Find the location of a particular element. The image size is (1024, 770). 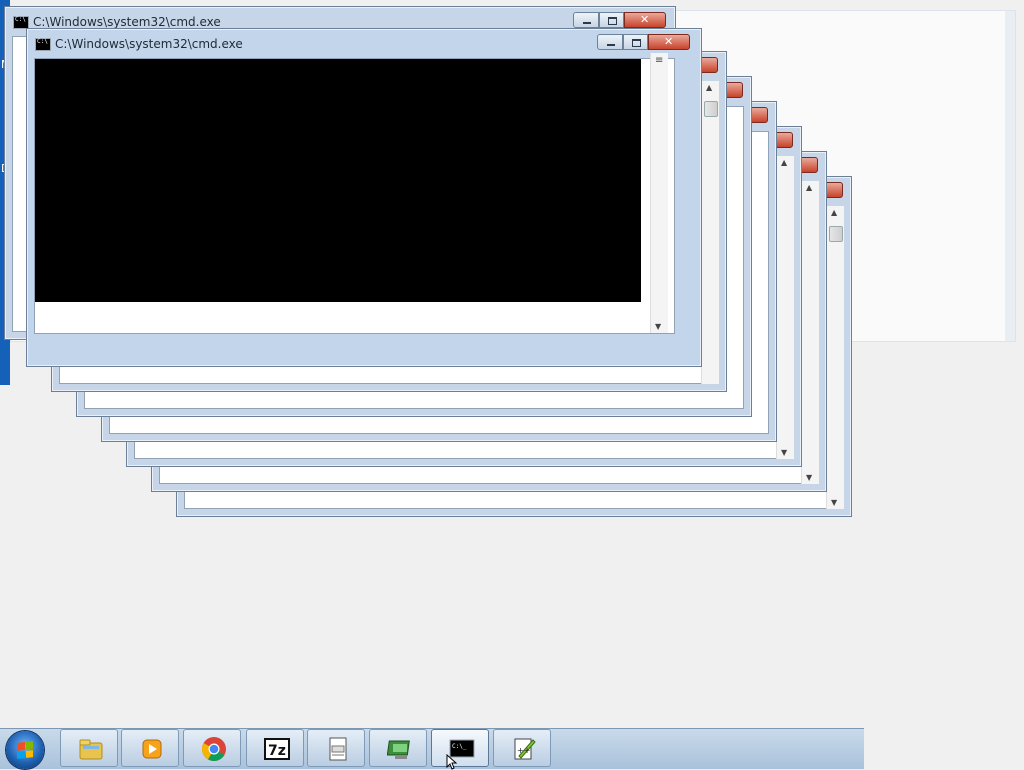

taskbar-item-command-prompt: C:\_ is located at coordinates (460, 749).